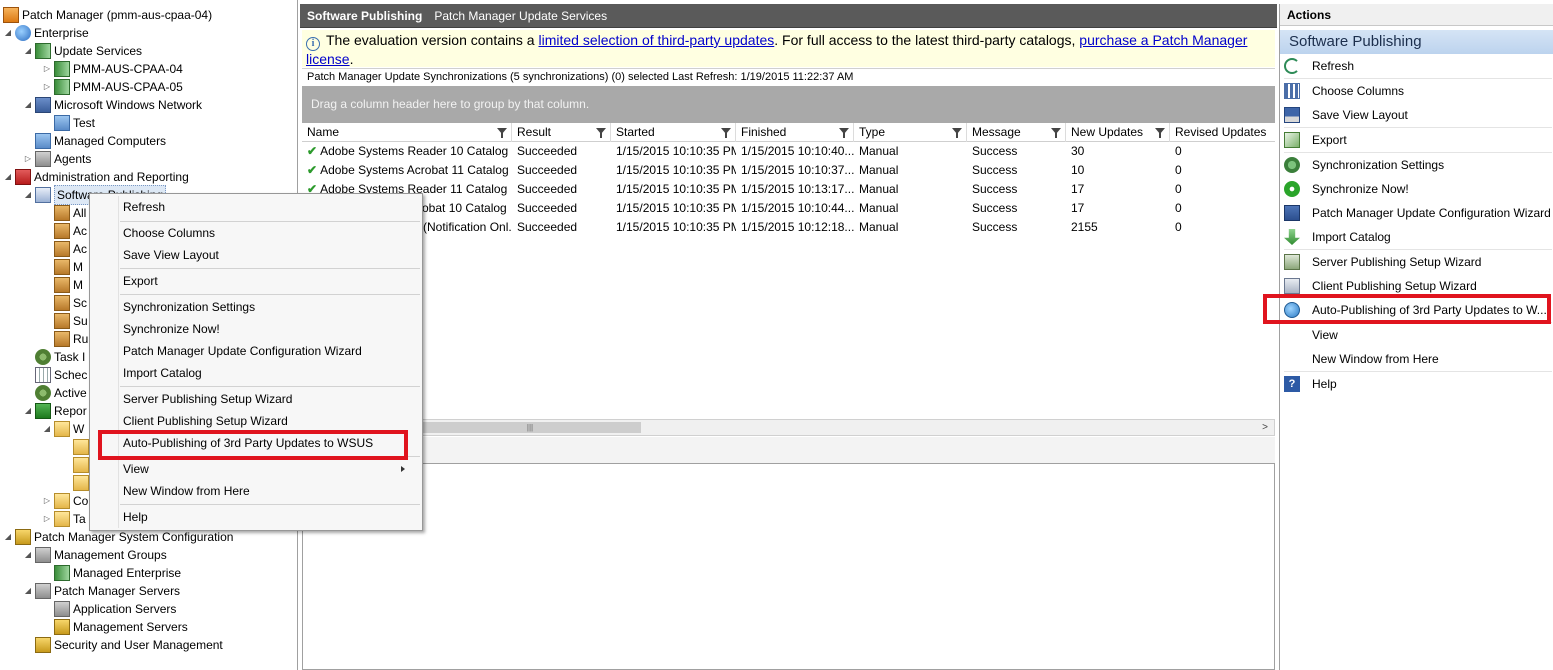  What do you see at coordinates (1265, 427) in the screenshot?
I see `scroll-right-arrow-icon: >` at bounding box center [1265, 427].